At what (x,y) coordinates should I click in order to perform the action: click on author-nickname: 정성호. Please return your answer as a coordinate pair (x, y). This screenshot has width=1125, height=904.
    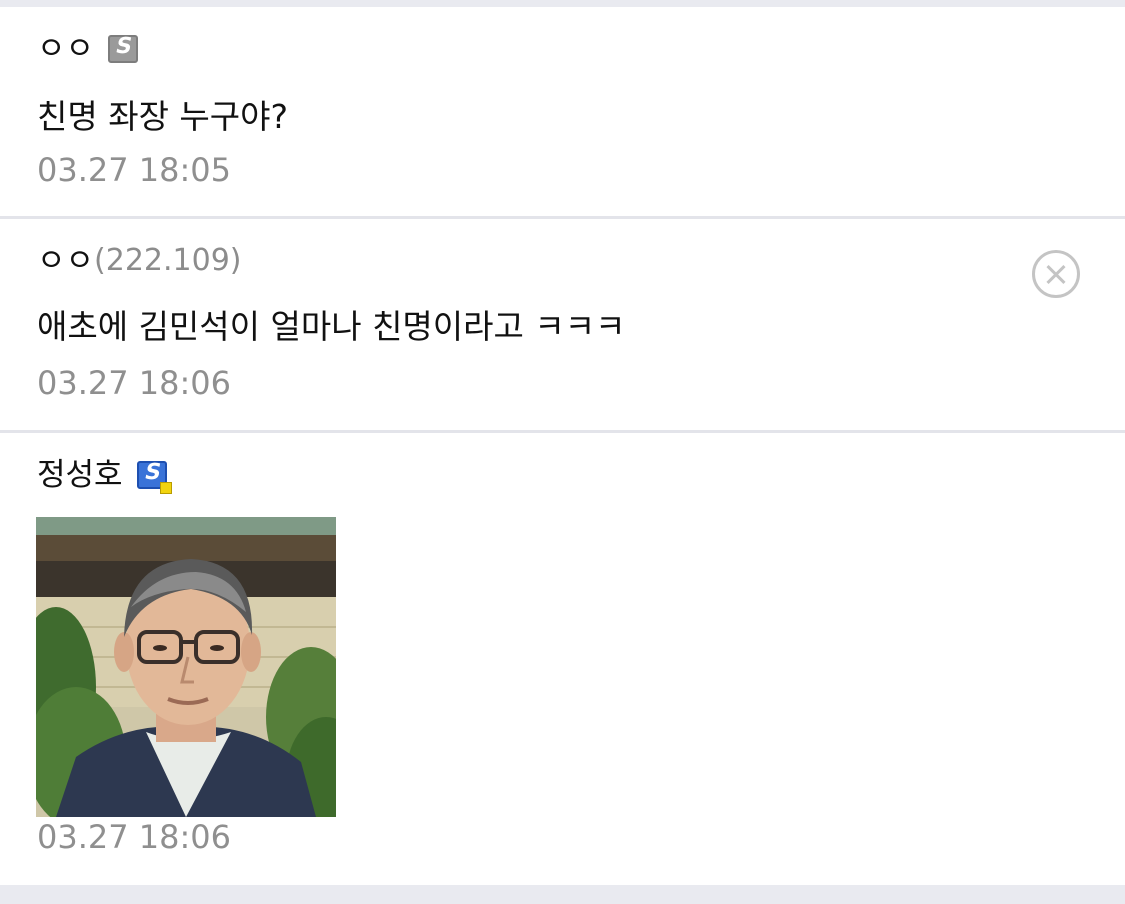
    Looking at the image, I should click on (80, 475).